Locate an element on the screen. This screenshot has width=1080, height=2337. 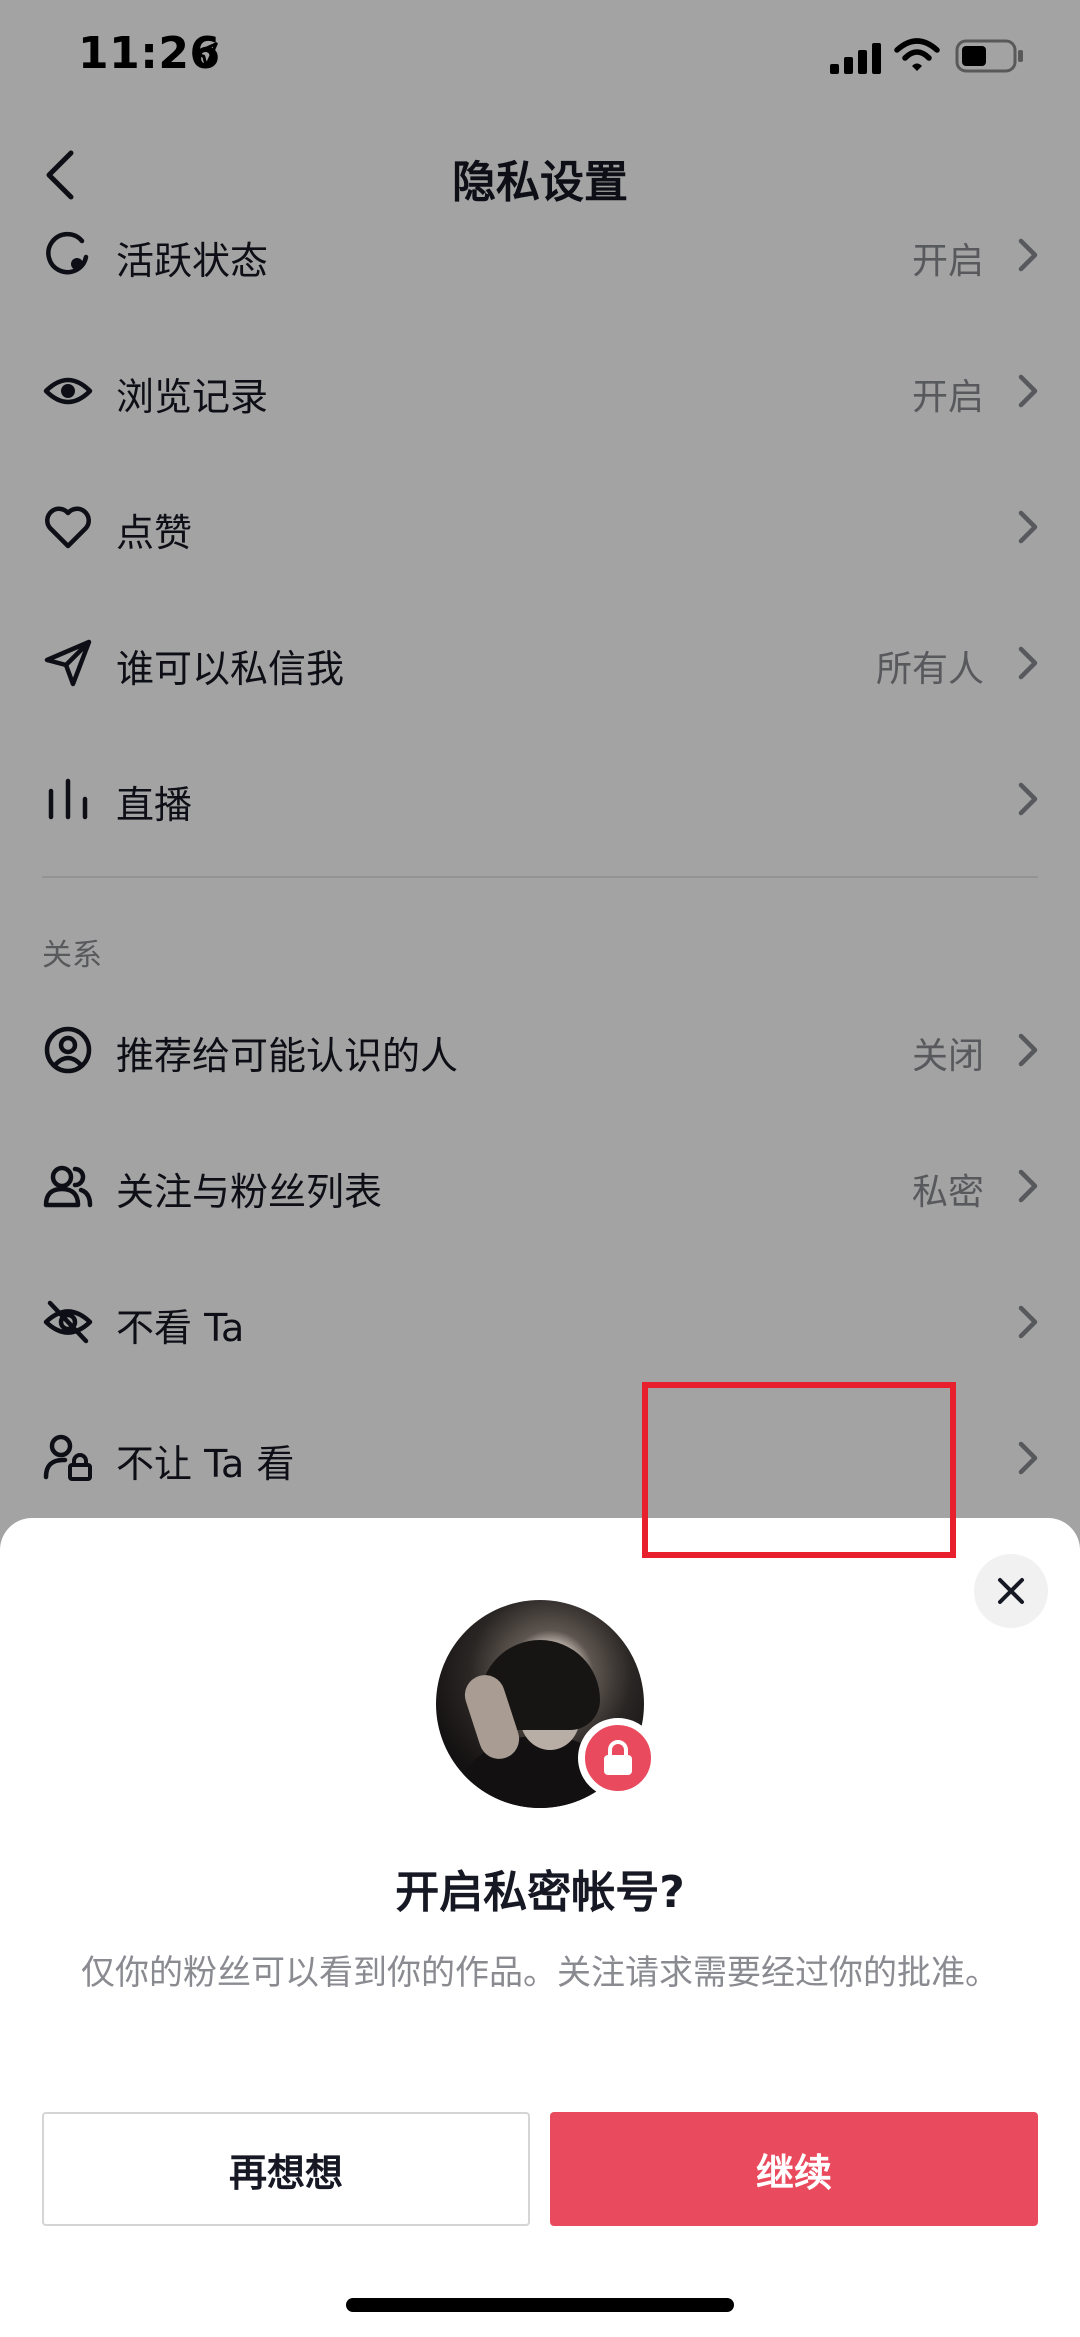
lock-badge is located at coordinates (618, 1758).